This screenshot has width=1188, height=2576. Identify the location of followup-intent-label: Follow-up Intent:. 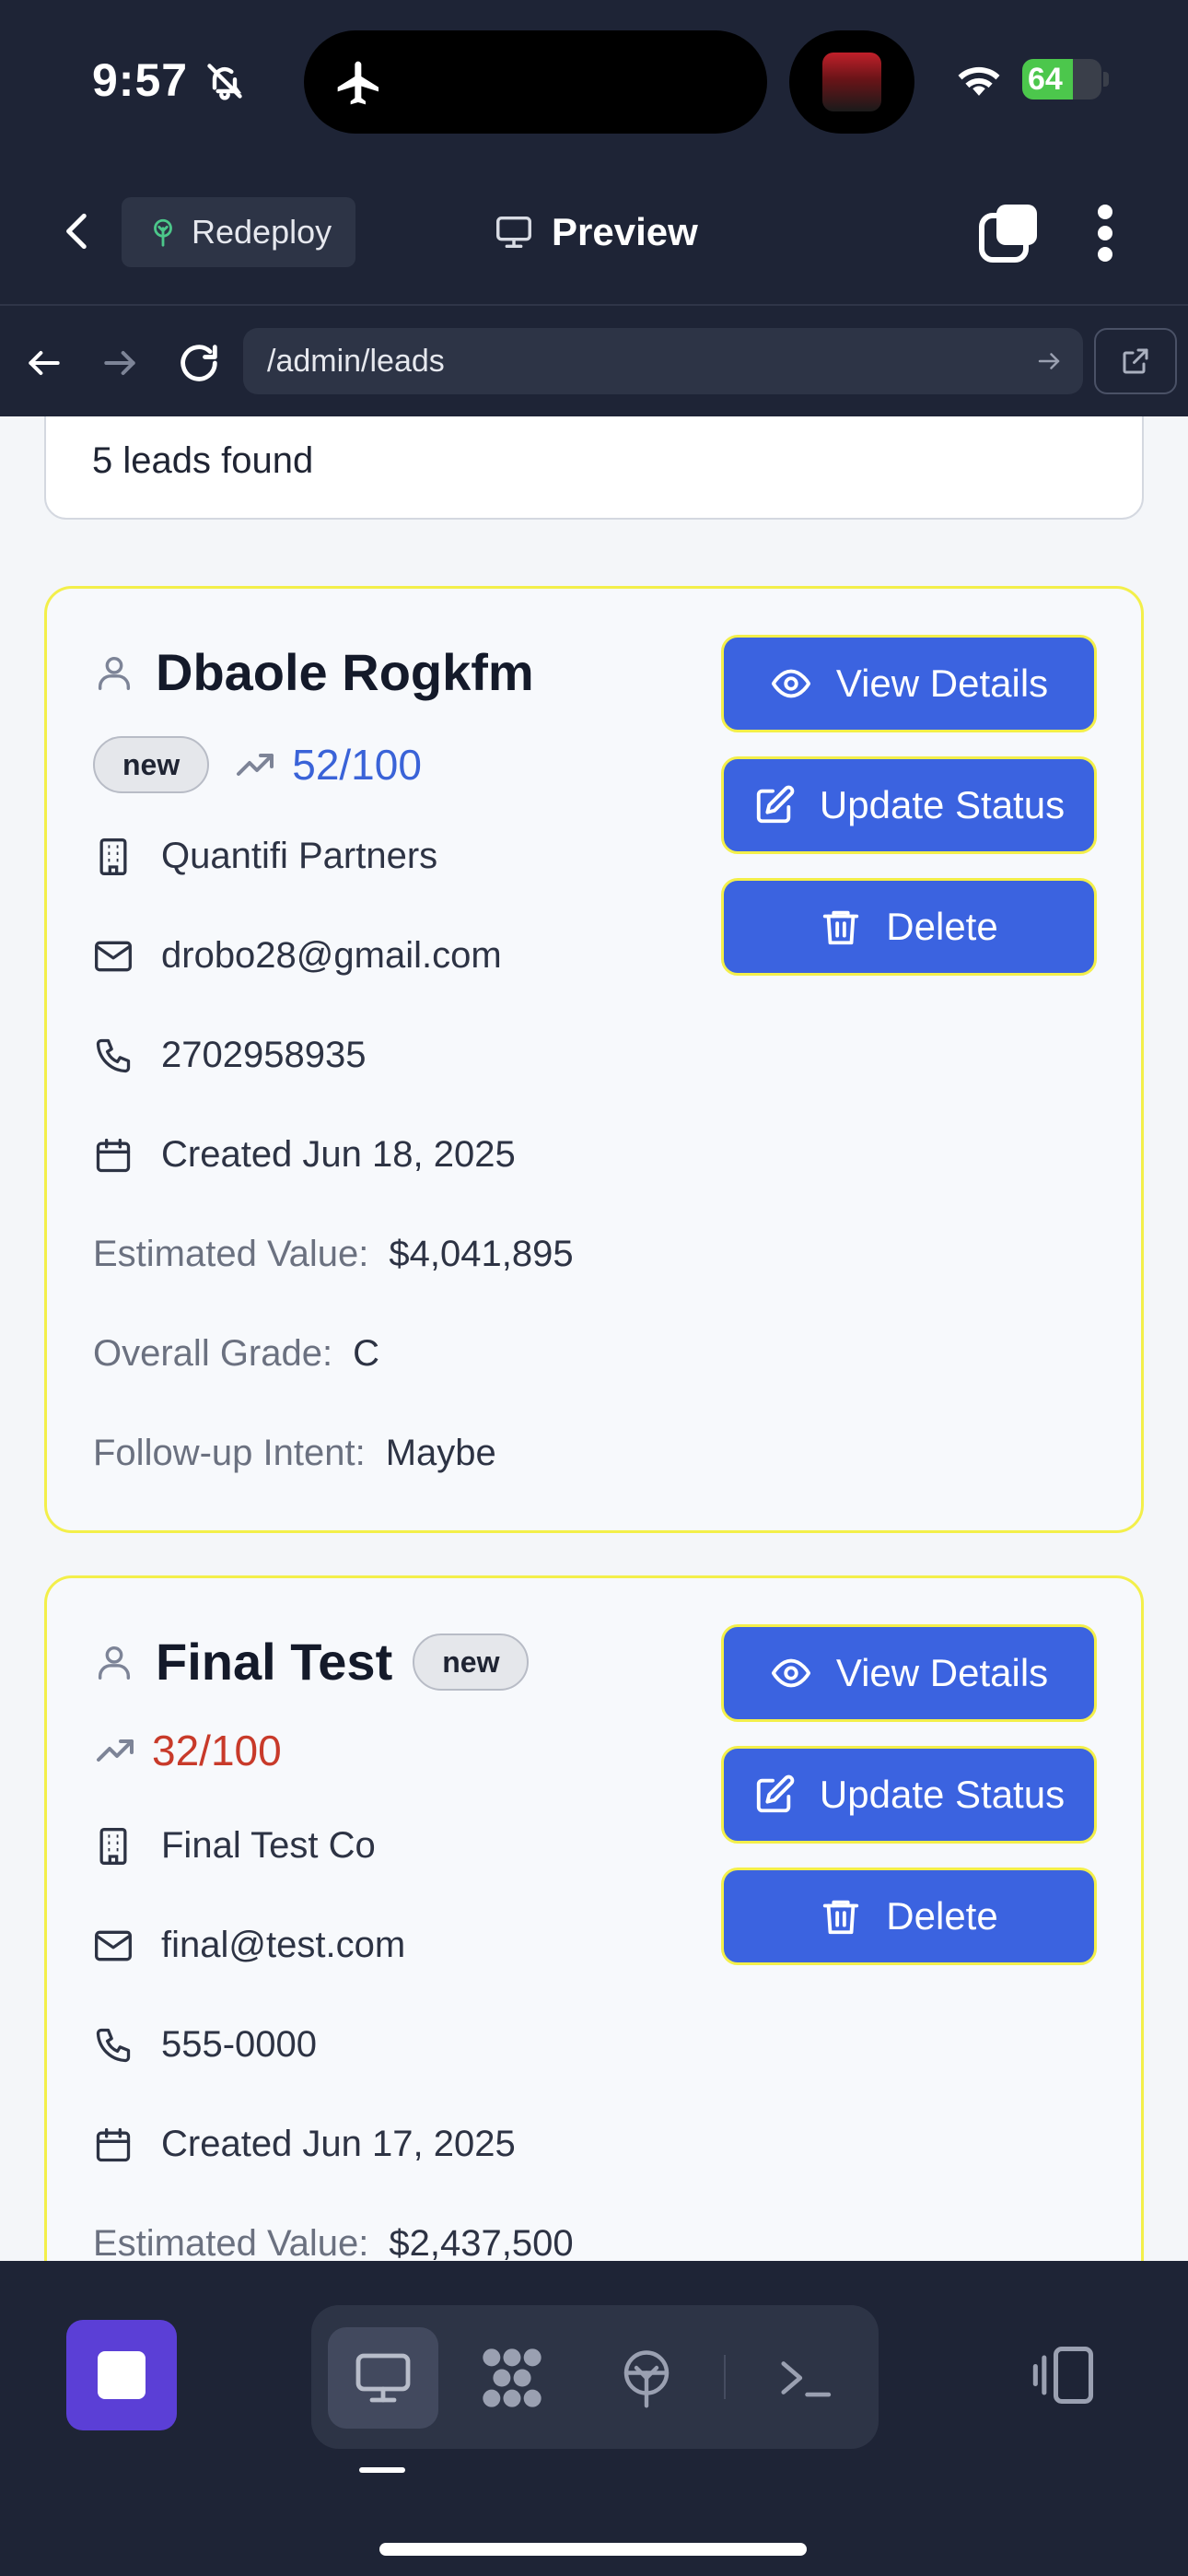
(230, 1453).